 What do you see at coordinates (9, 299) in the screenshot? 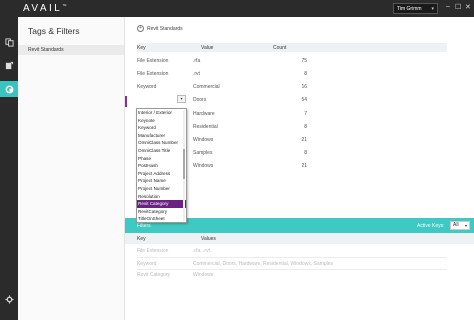
I see `gear-icon` at bounding box center [9, 299].